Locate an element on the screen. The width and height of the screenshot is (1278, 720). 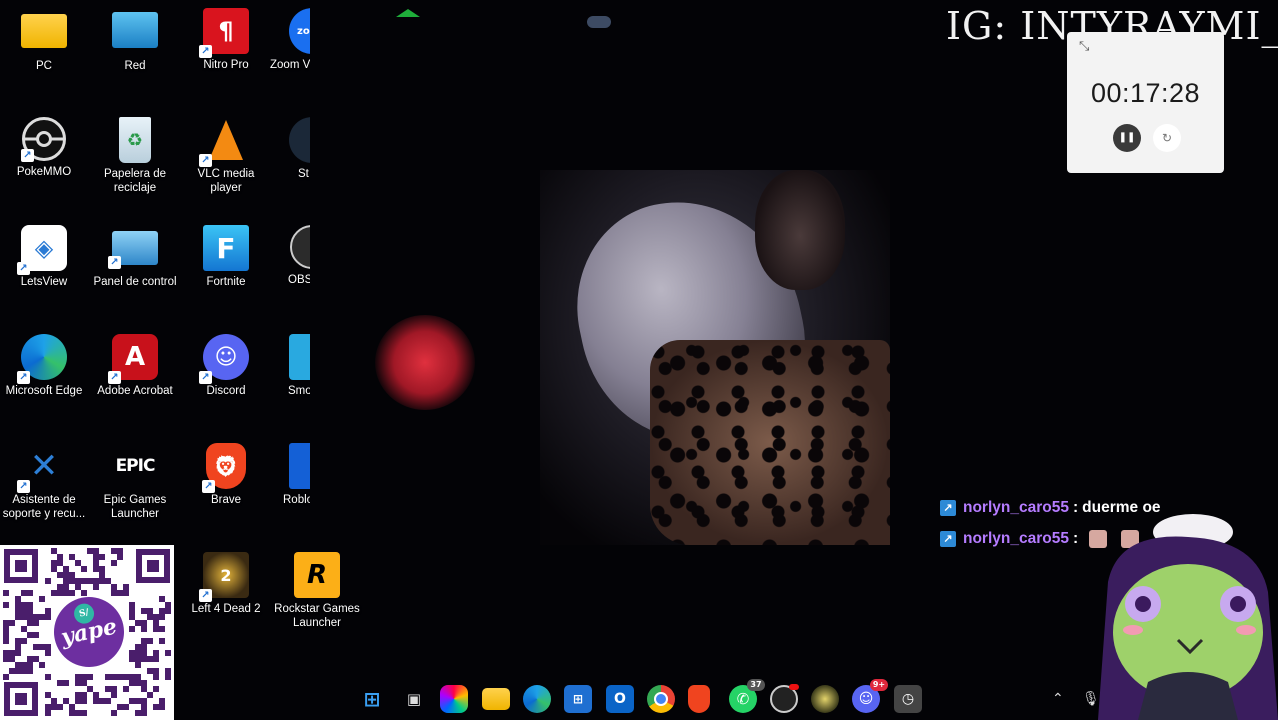
brave-icon is located at coordinates (699, 699).